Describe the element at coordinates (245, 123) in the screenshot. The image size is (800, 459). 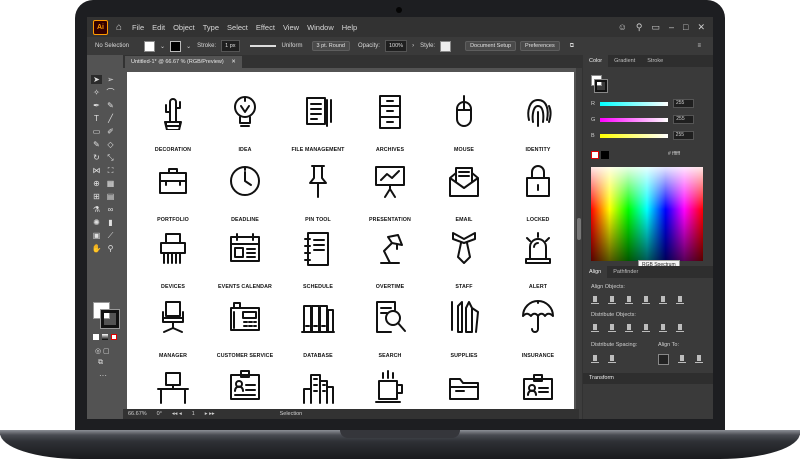
I see `icon-tile: IDEA` at that location.